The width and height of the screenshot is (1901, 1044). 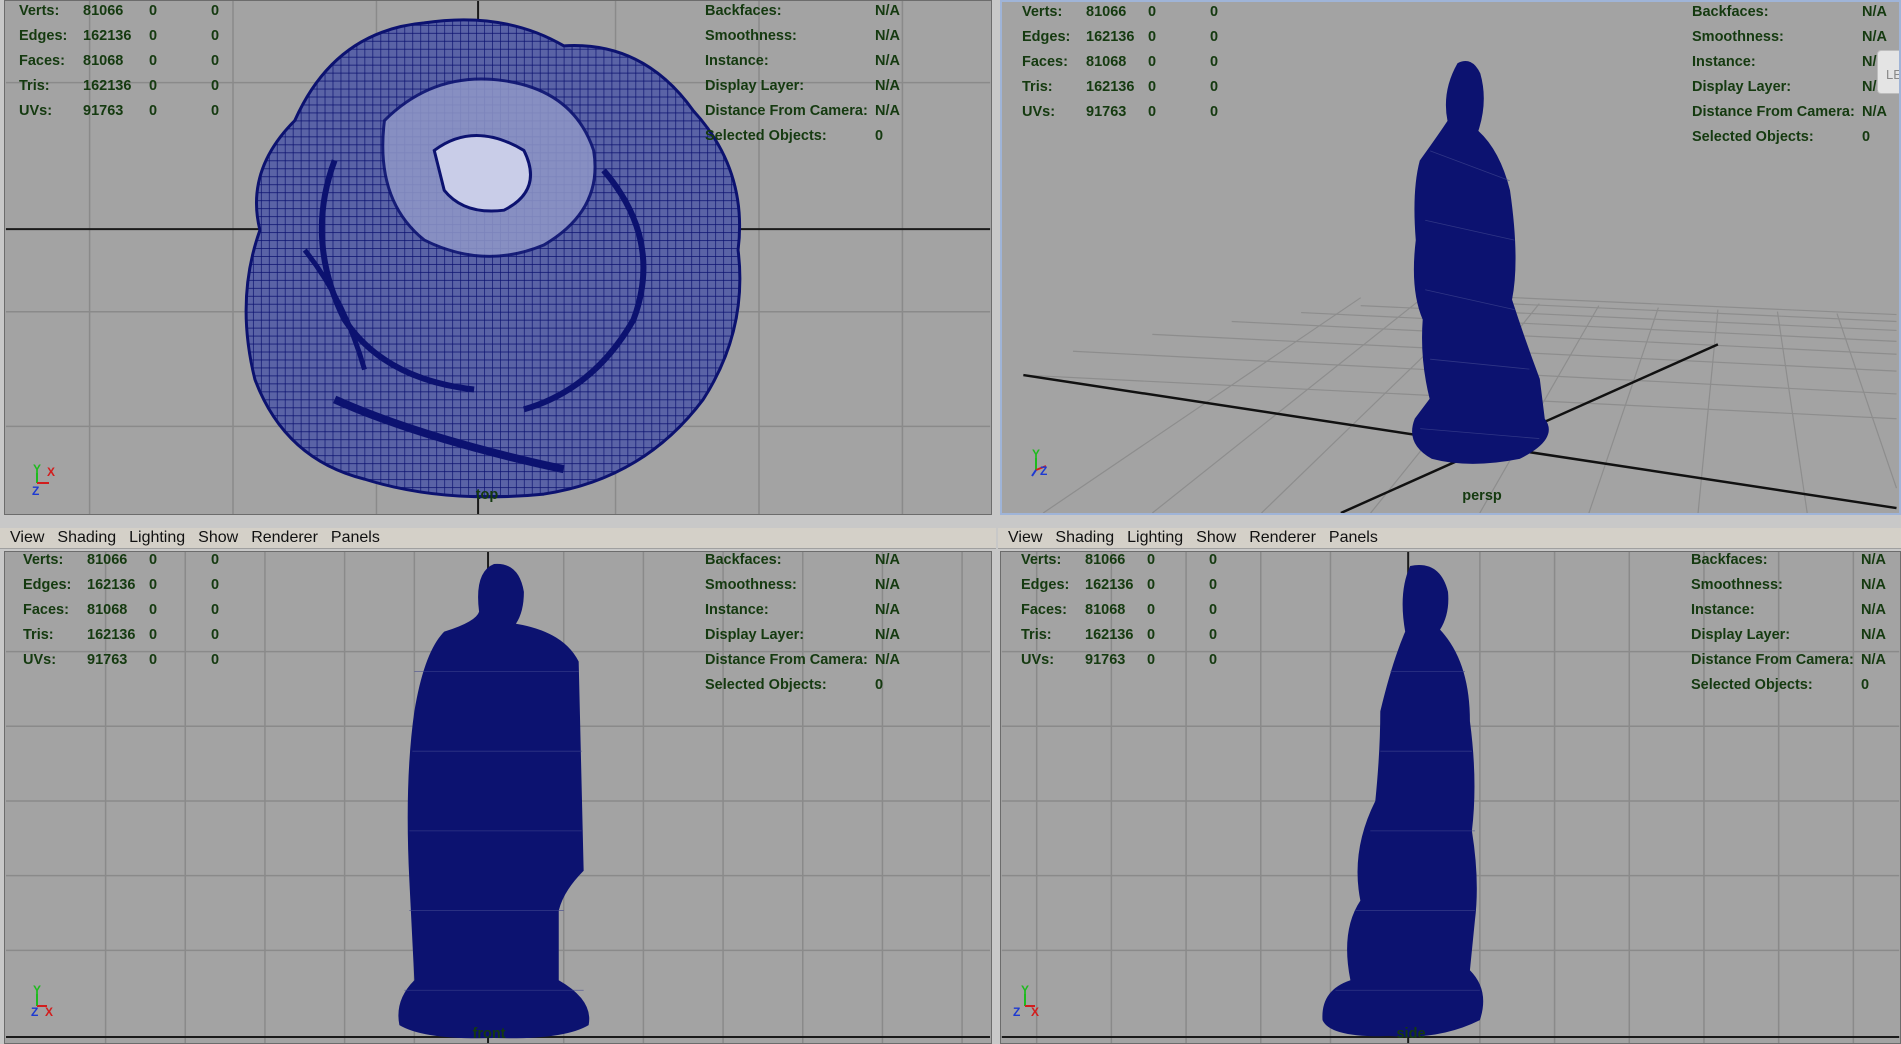 I want to click on camera-label-top: top, so click(x=487, y=495).